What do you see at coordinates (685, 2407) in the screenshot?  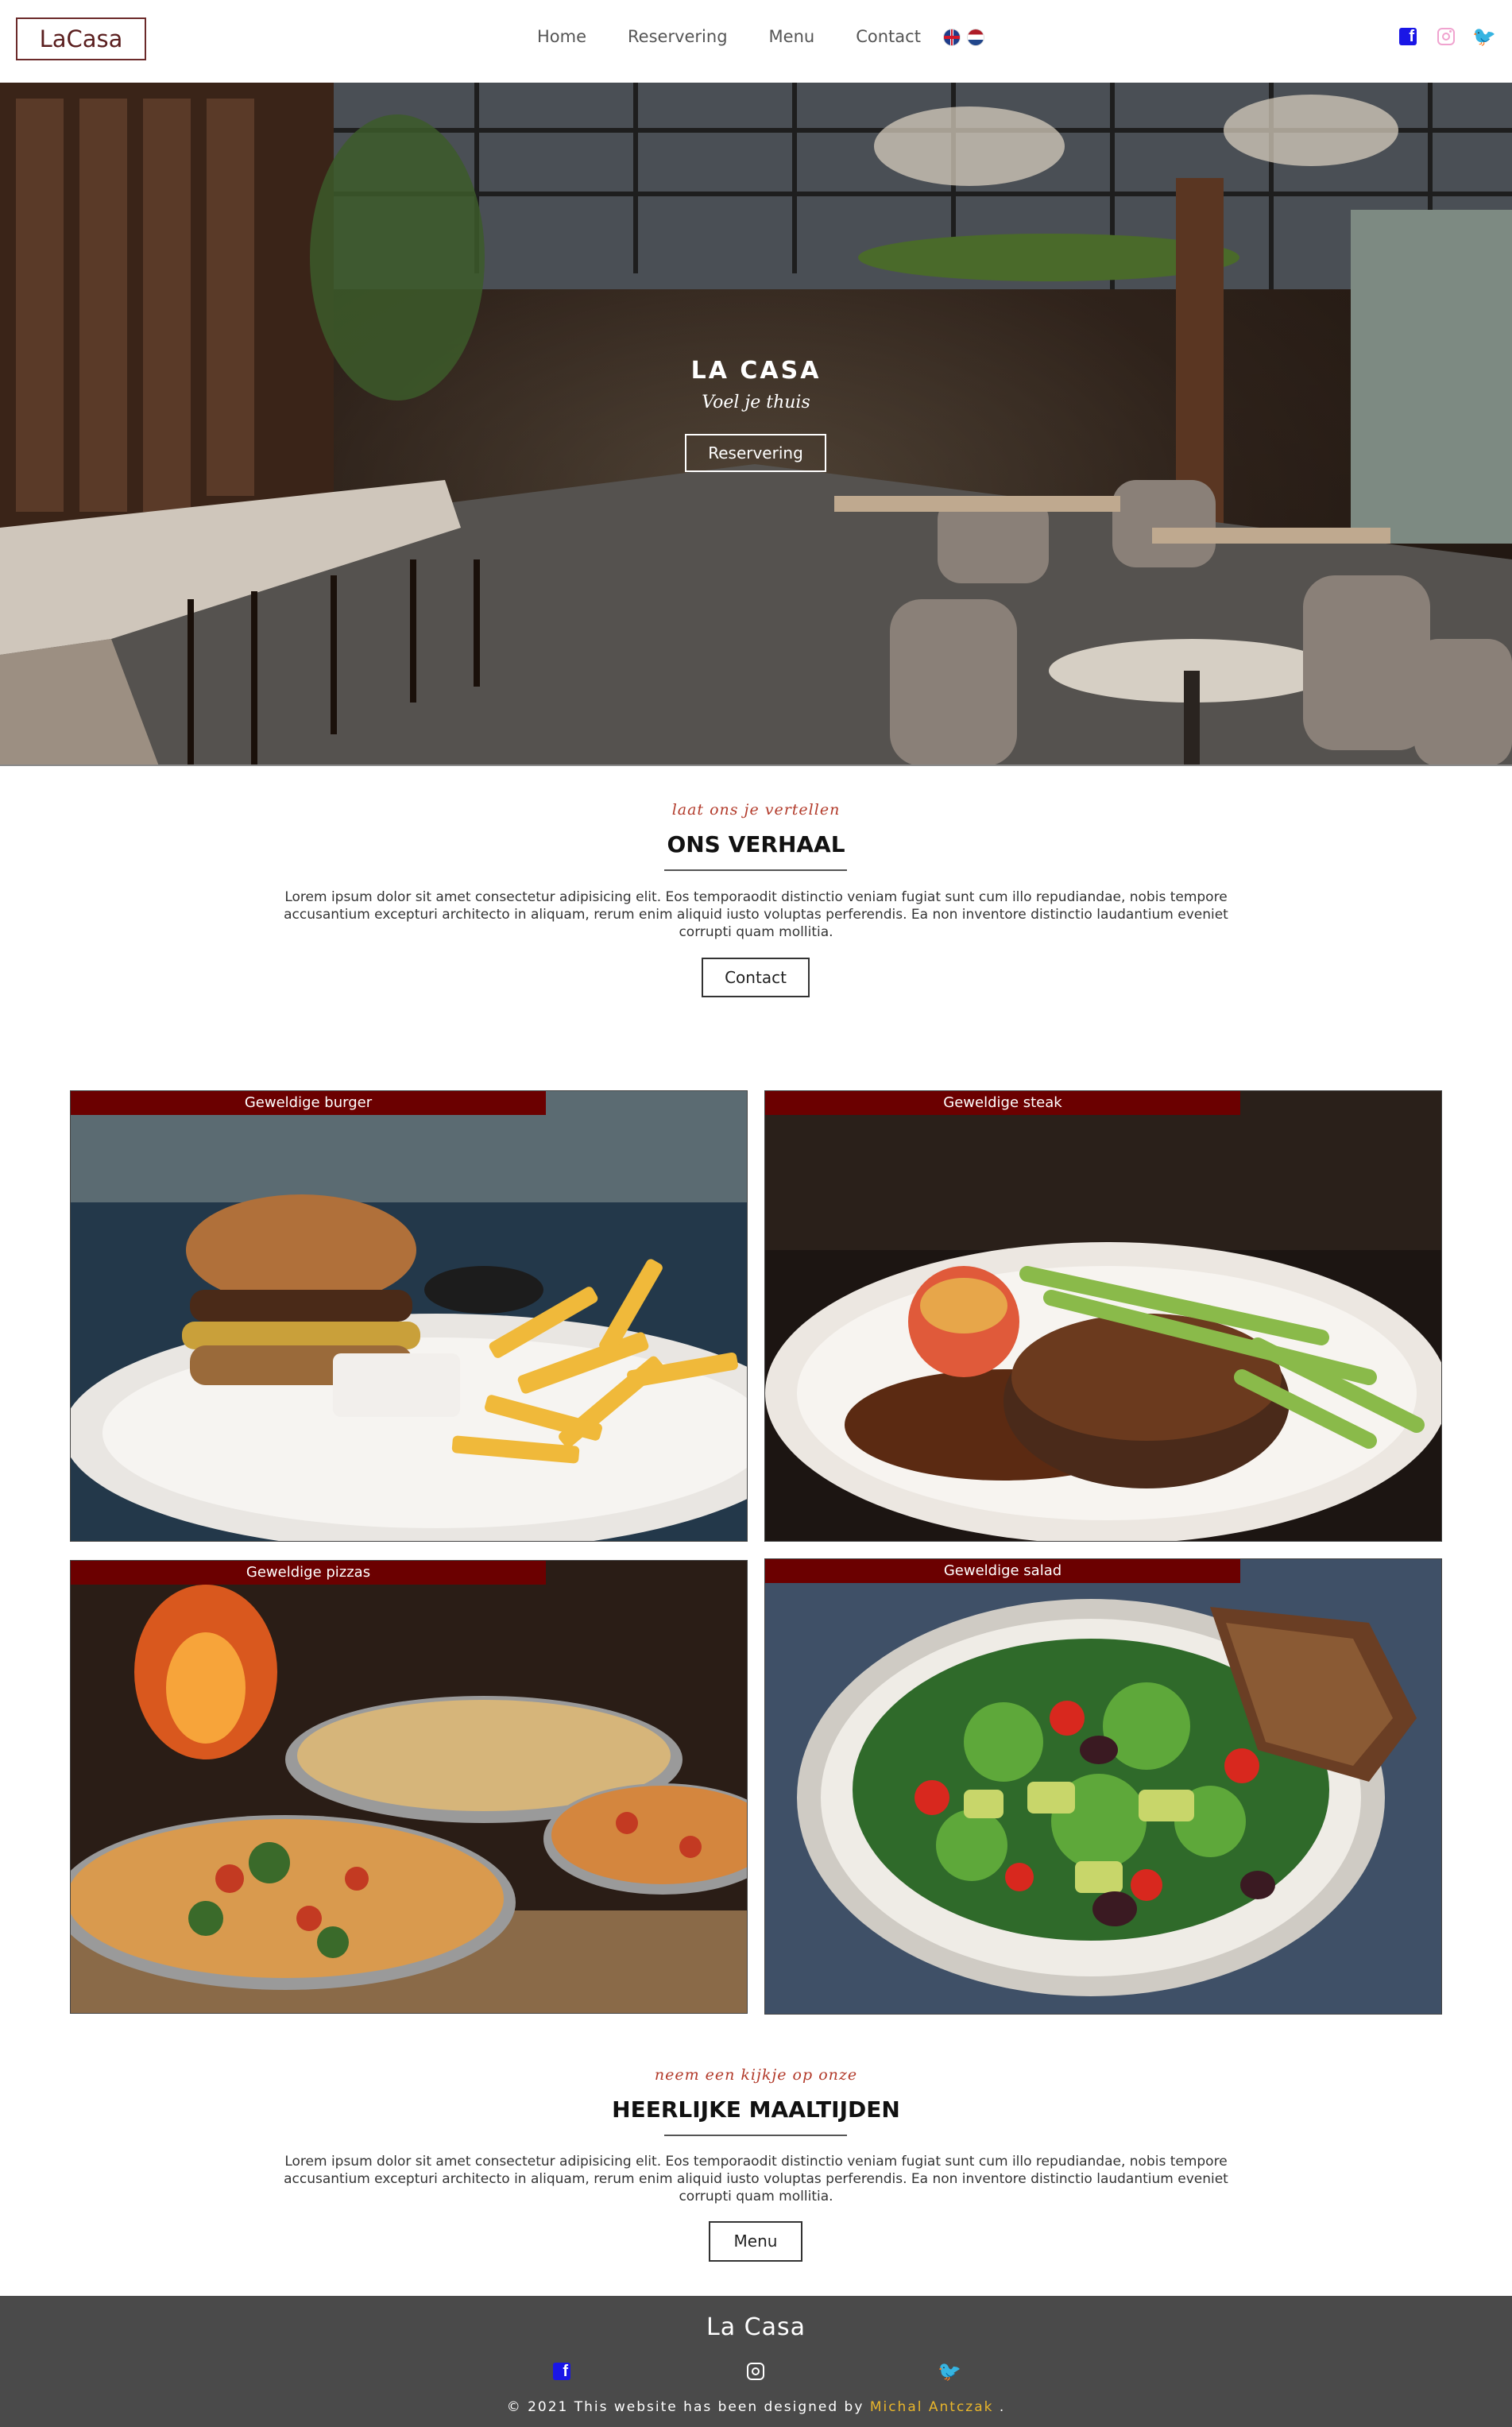 I see `copyright-prefix: © 2021 This website has been designed by` at bounding box center [685, 2407].